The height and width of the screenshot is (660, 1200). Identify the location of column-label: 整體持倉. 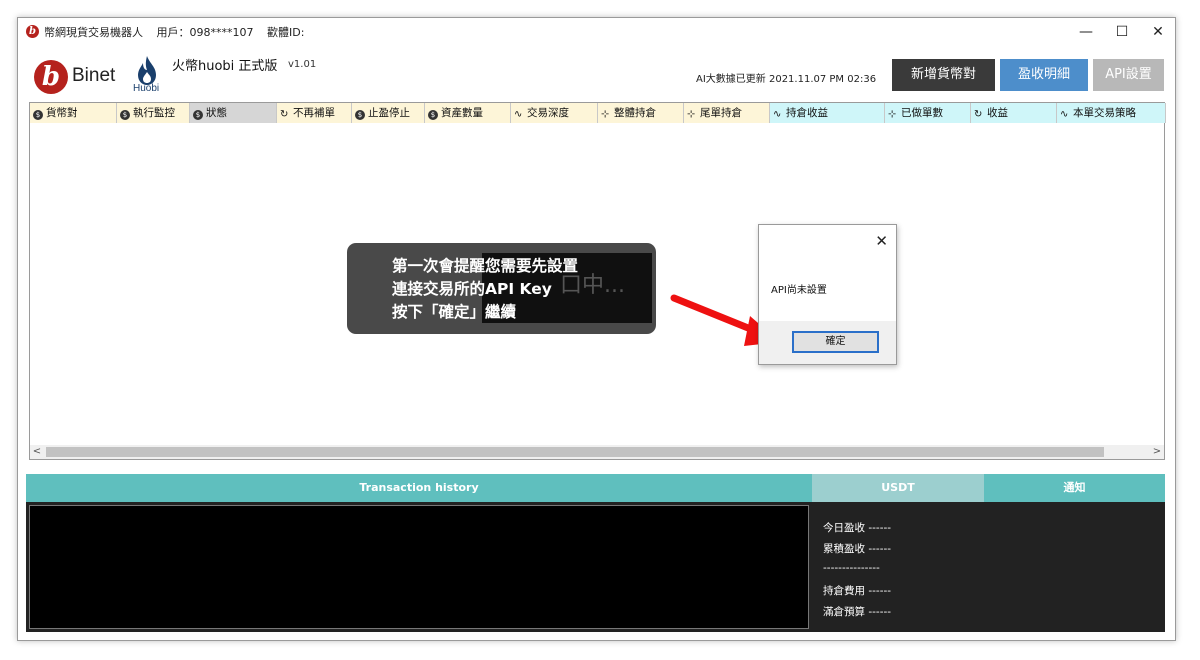
(635, 113).